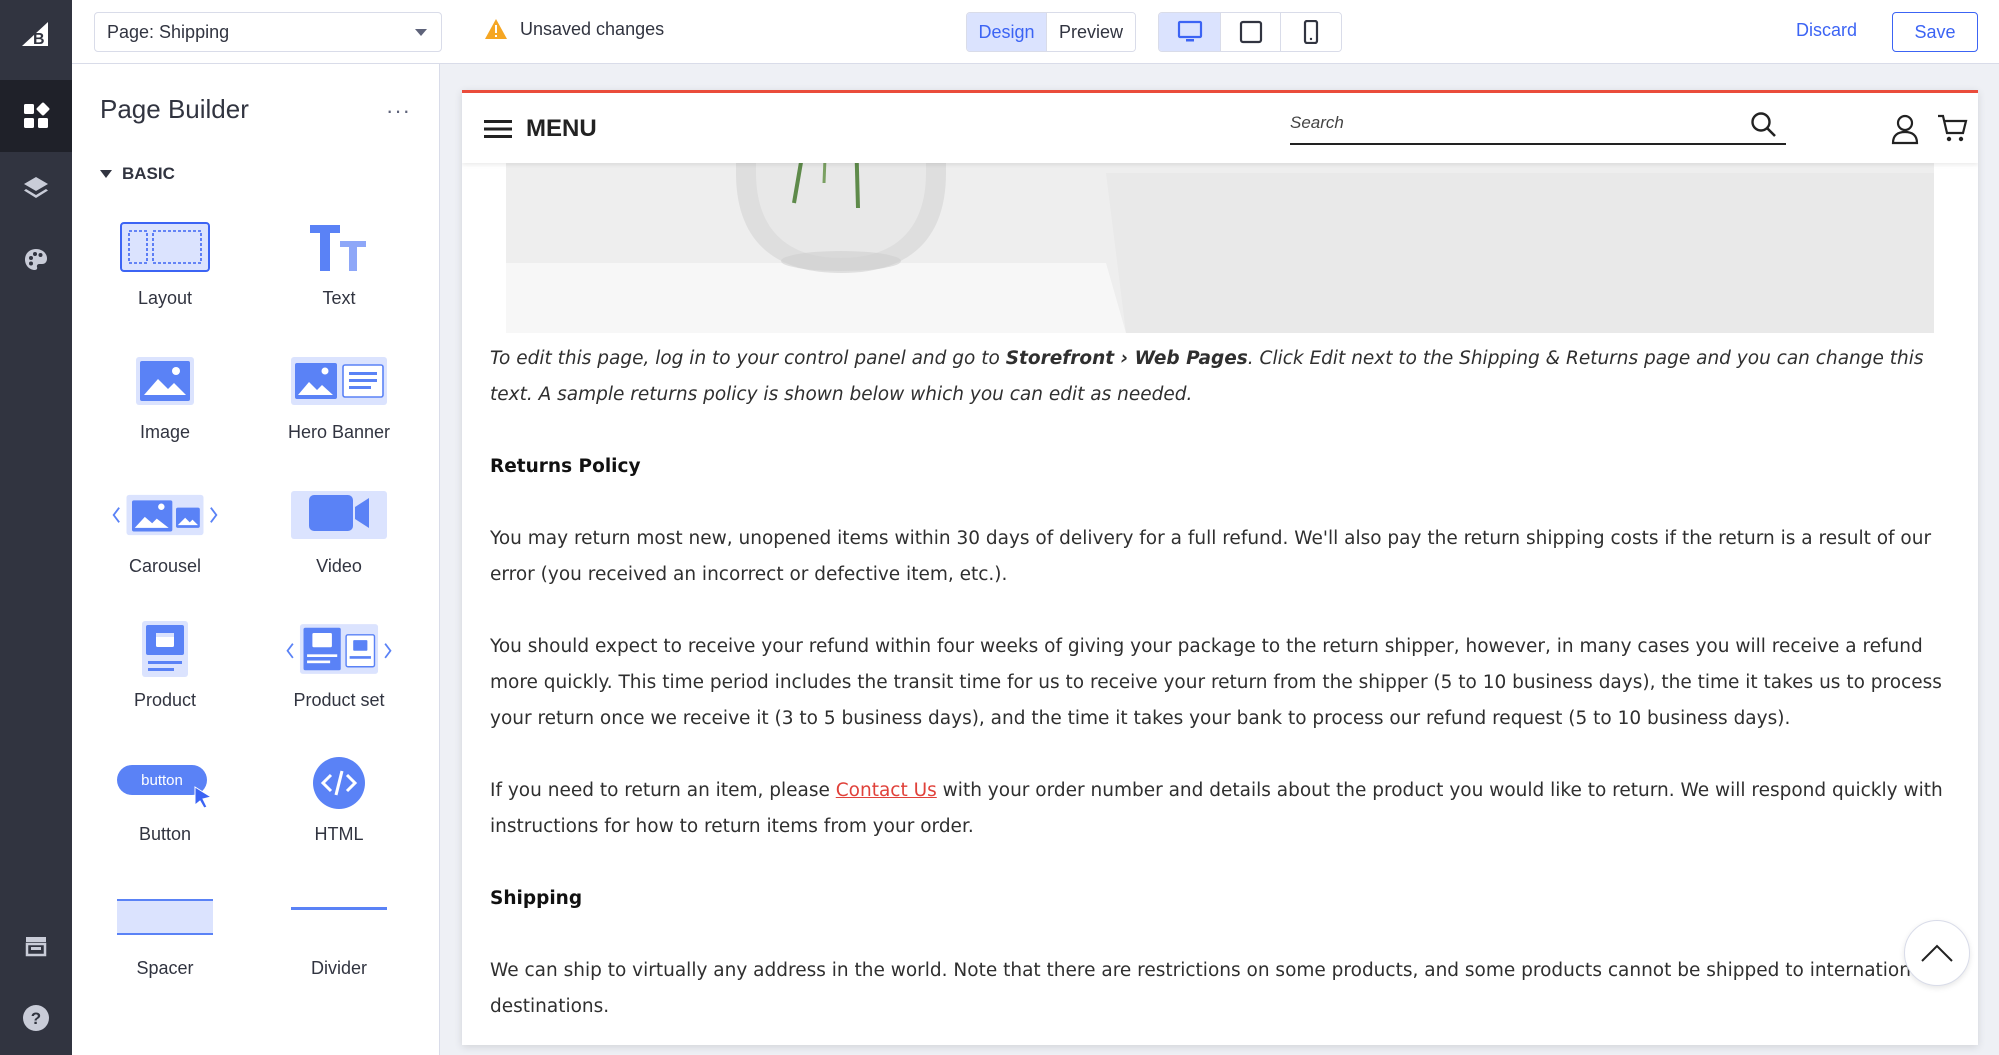 This screenshot has width=1999, height=1055. What do you see at coordinates (421, 32) in the screenshot?
I see `chevron-down-icon` at bounding box center [421, 32].